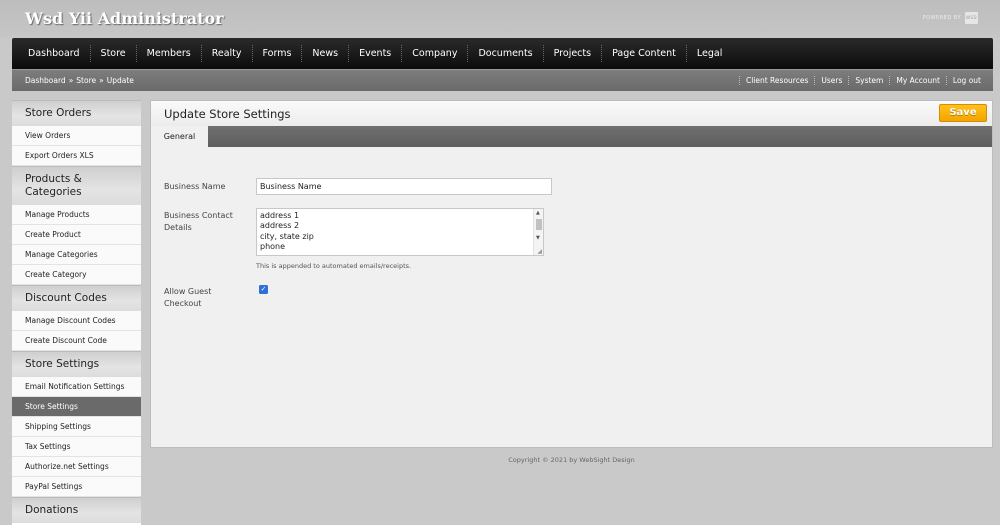 The height and width of the screenshot is (525, 1000). I want to click on app-title: Wsd Yii Administrator, so click(124, 18).